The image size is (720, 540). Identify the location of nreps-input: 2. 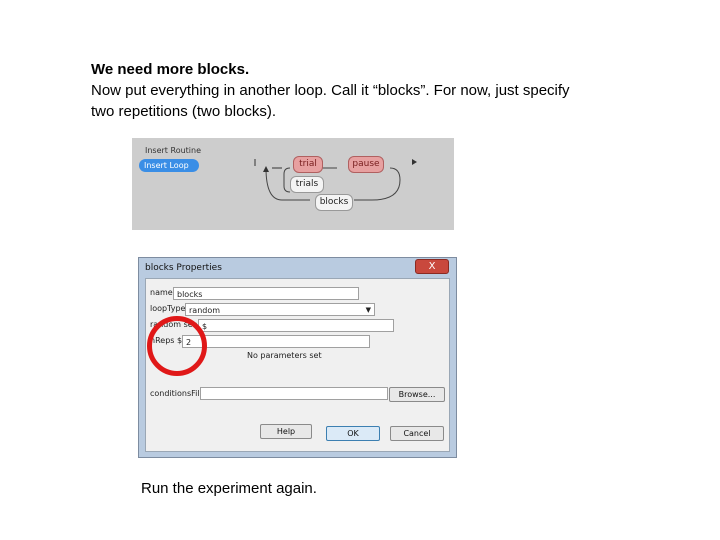
(276, 341).